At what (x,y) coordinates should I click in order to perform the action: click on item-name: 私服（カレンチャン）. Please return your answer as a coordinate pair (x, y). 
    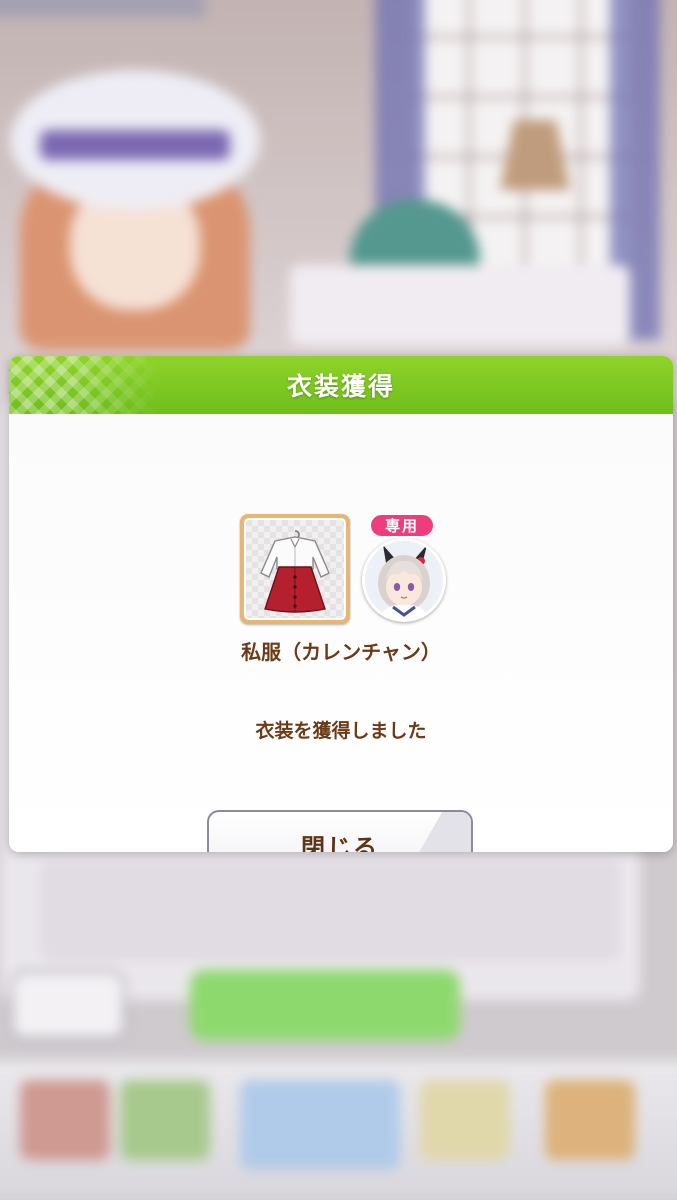
    Looking at the image, I should click on (341, 652).